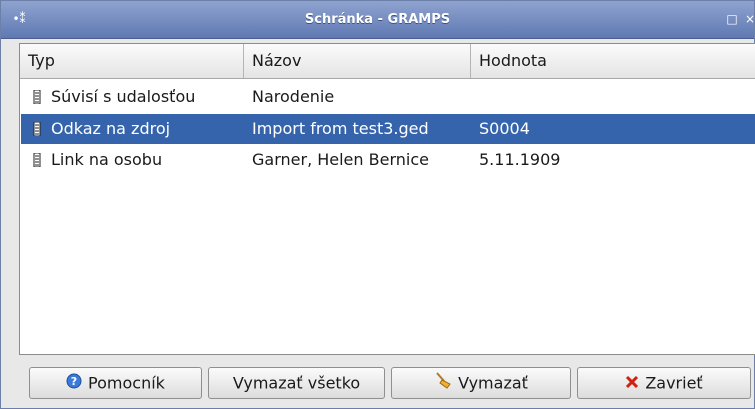  I want to click on clear-button: Vymazať, so click(481, 383).